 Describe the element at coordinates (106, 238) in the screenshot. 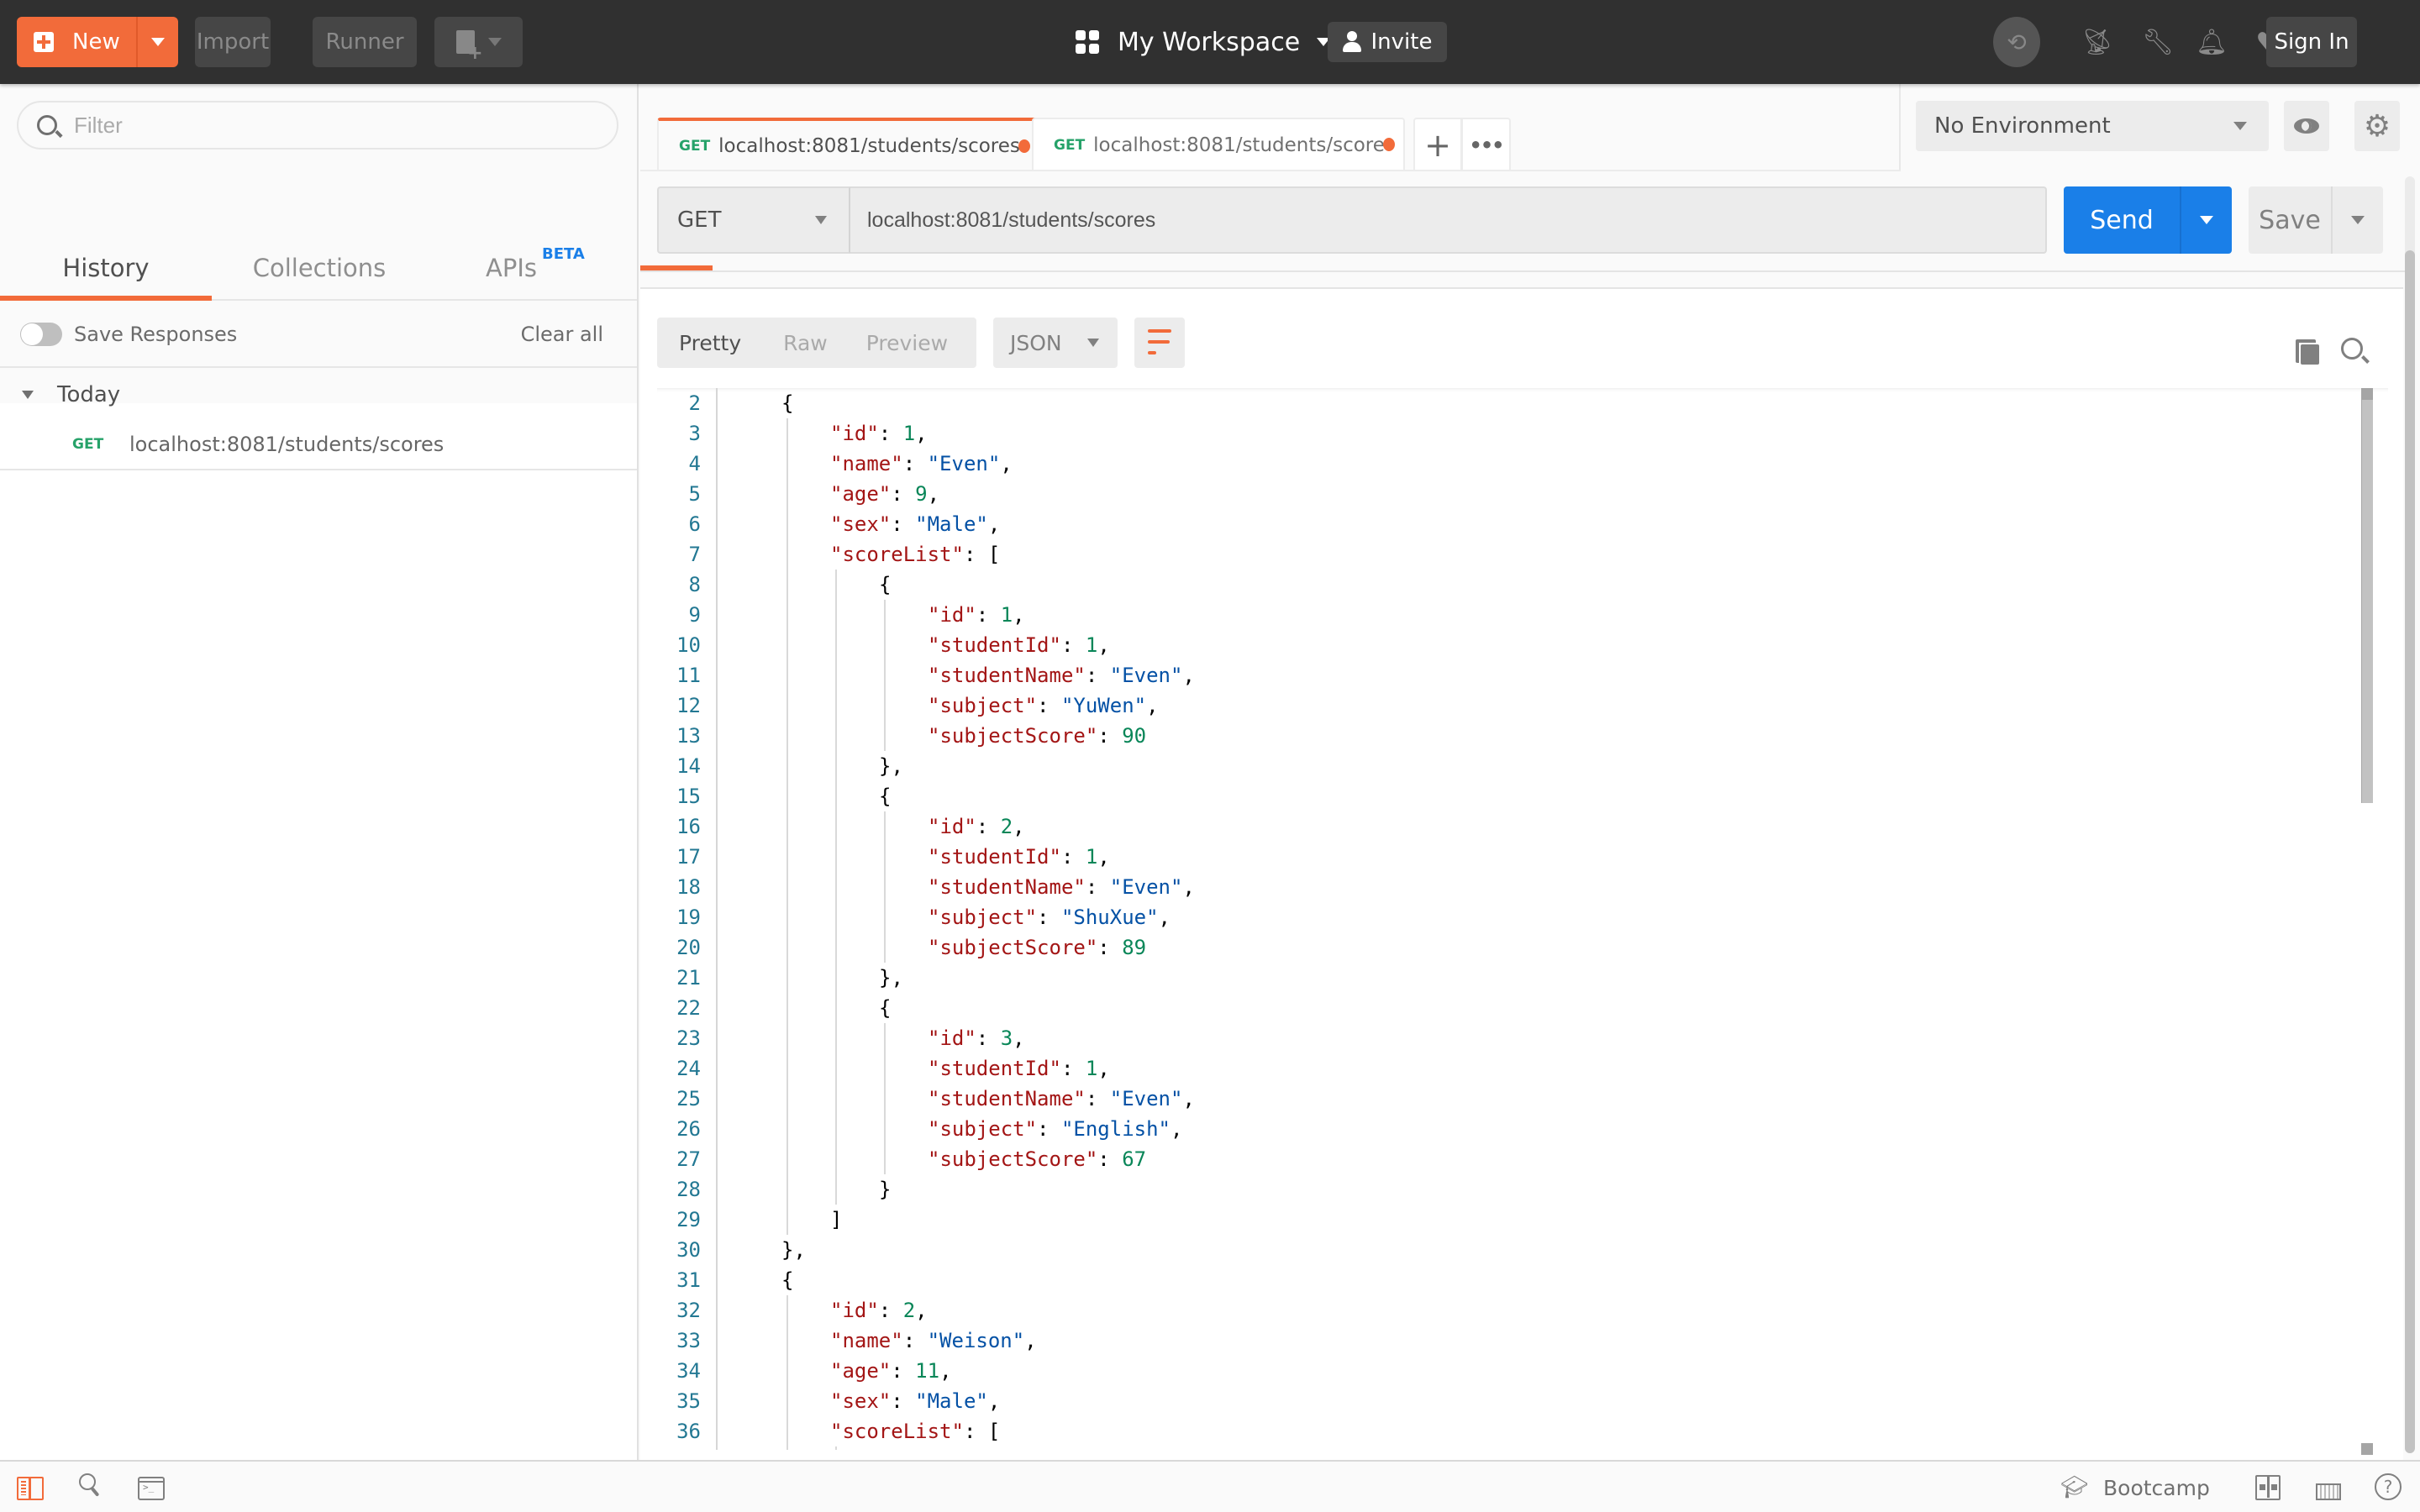

I see `tab-history: History` at that location.